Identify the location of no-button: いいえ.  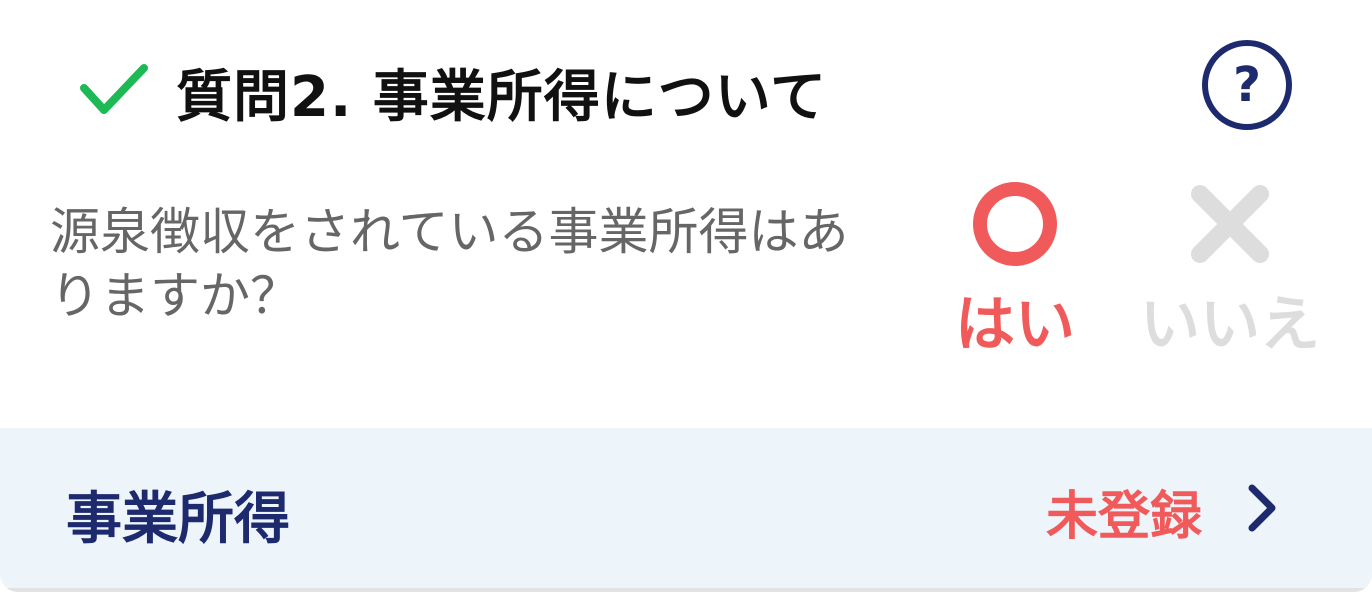
(1230, 268).